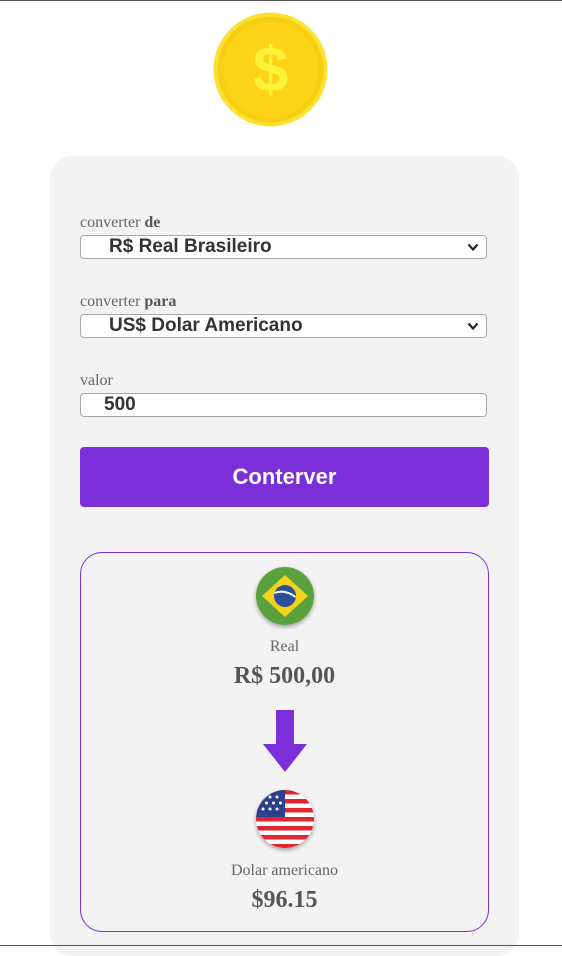  I want to click on top-border, so click(281, 0).